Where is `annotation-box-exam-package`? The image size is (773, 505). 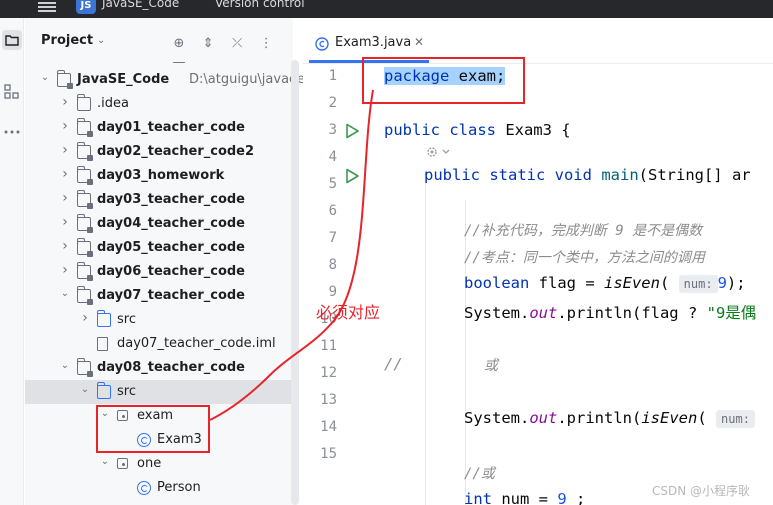 annotation-box-exam-package is located at coordinates (153, 429).